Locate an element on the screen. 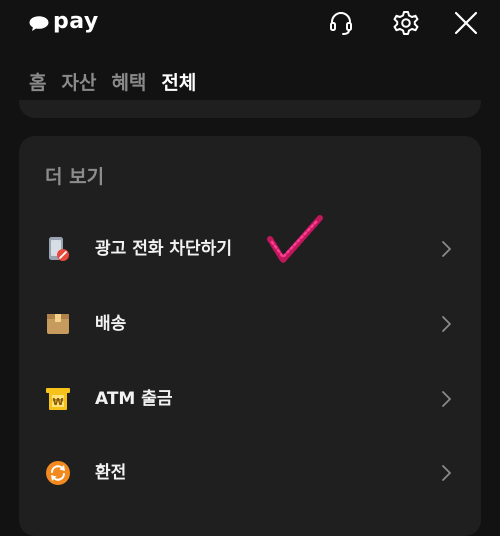  section-title: 더 보기 is located at coordinates (75, 177).